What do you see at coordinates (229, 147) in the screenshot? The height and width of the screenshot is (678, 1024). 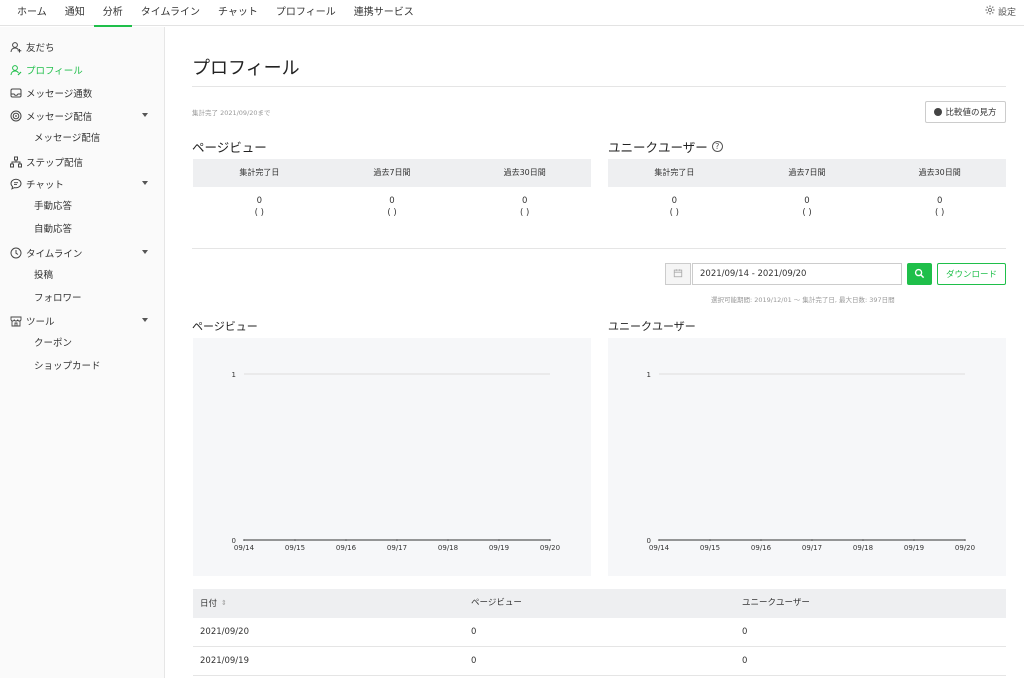 I see `pageview-title-text: ページビュー` at bounding box center [229, 147].